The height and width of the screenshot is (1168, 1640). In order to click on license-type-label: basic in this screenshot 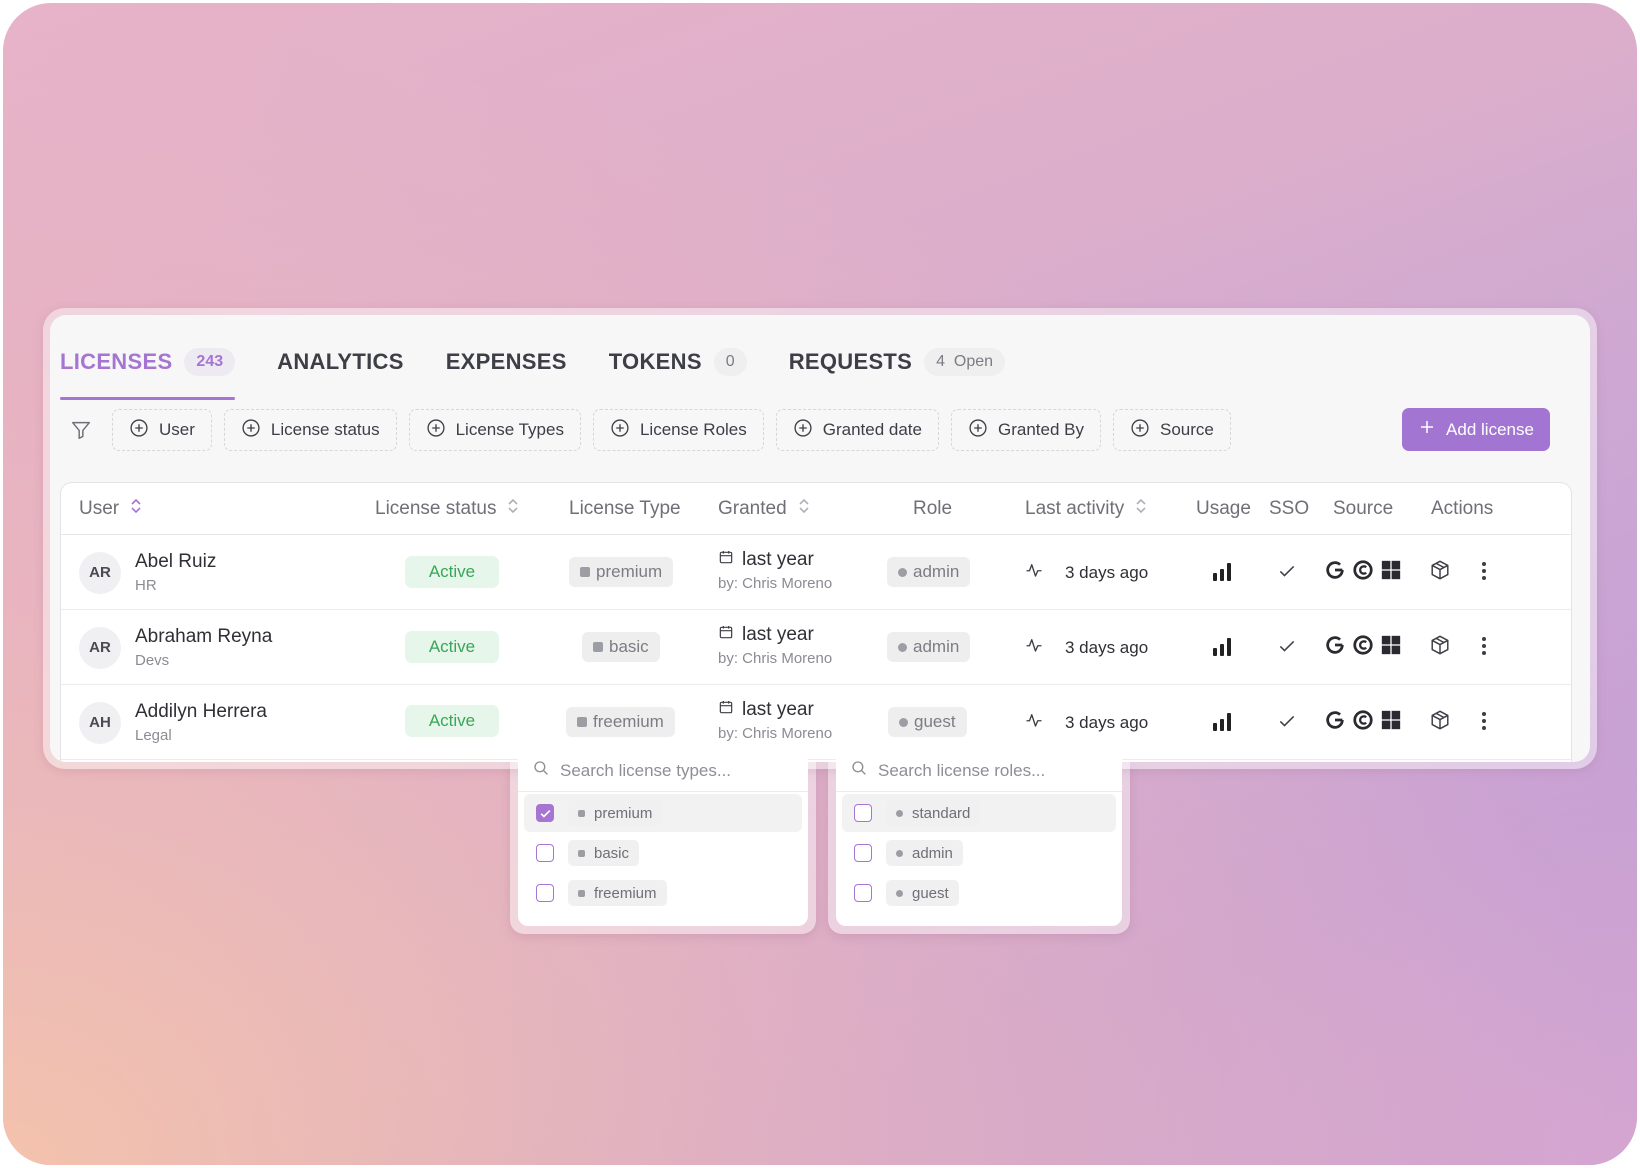, I will do `click(629, 646)`.